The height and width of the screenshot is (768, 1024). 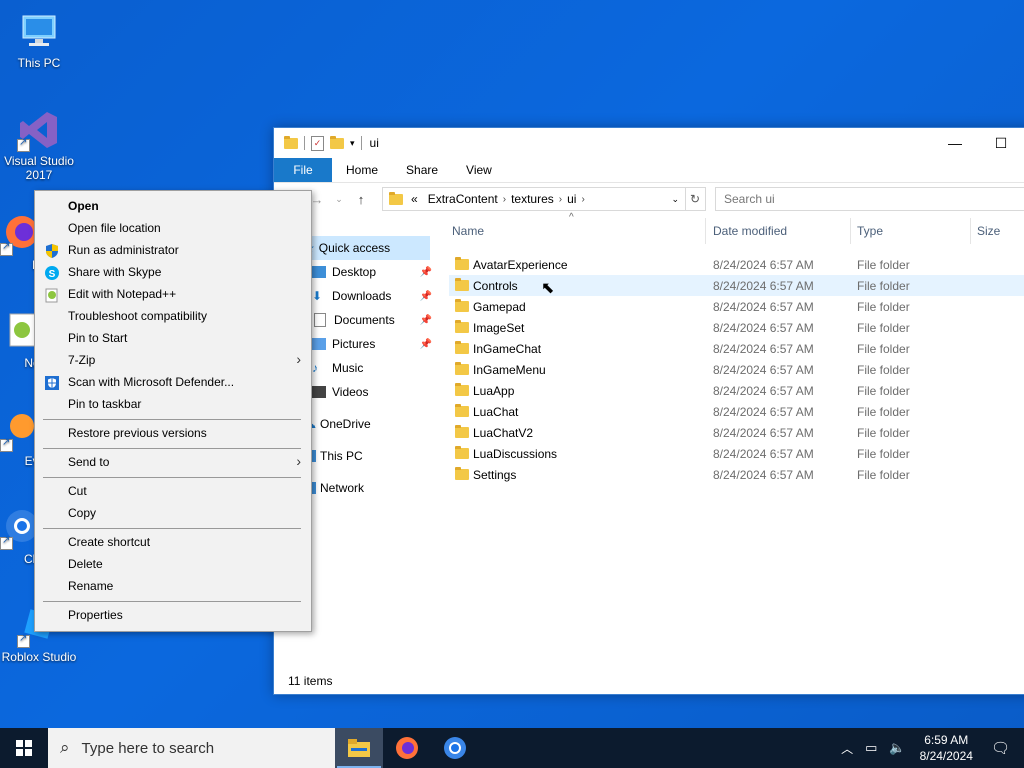 What do you see at coordinates (422, 170) in the screenshot?
I see `tab-share: Share` at bounding box center [422, 170].